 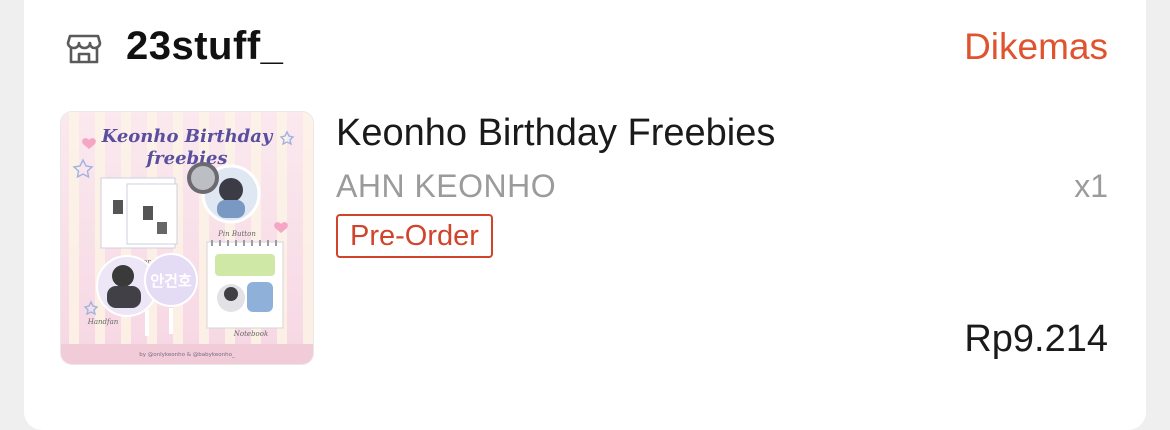 I want to click on store-icon, so click(x=84, y=48).